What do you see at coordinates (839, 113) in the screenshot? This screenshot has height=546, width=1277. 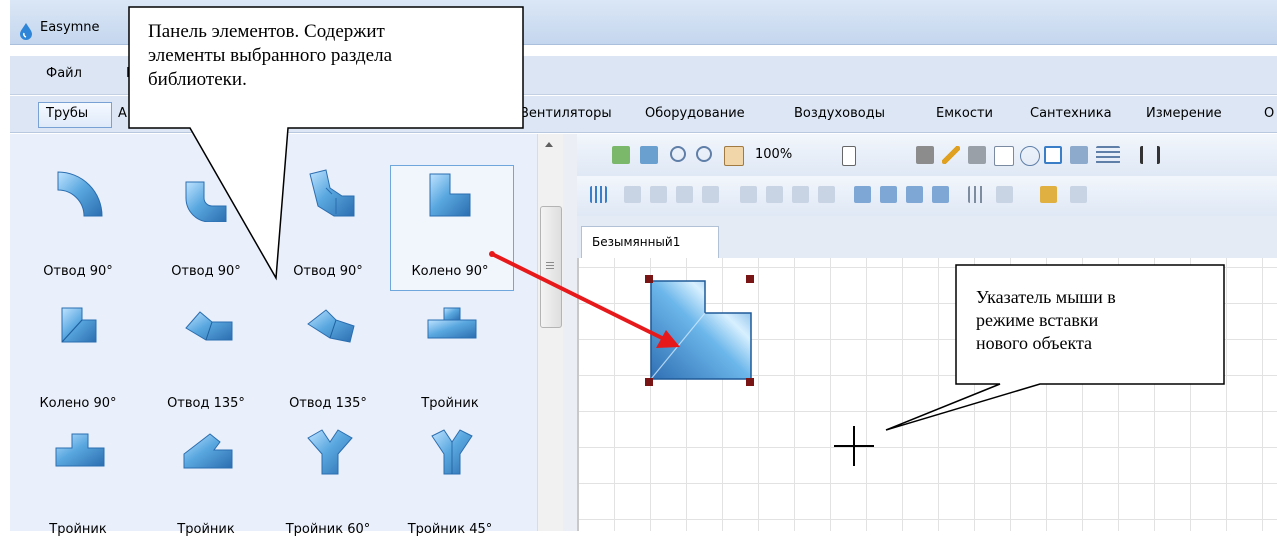 I see `category-ducts: Воздуховоды` at bounding box center [839, 113].